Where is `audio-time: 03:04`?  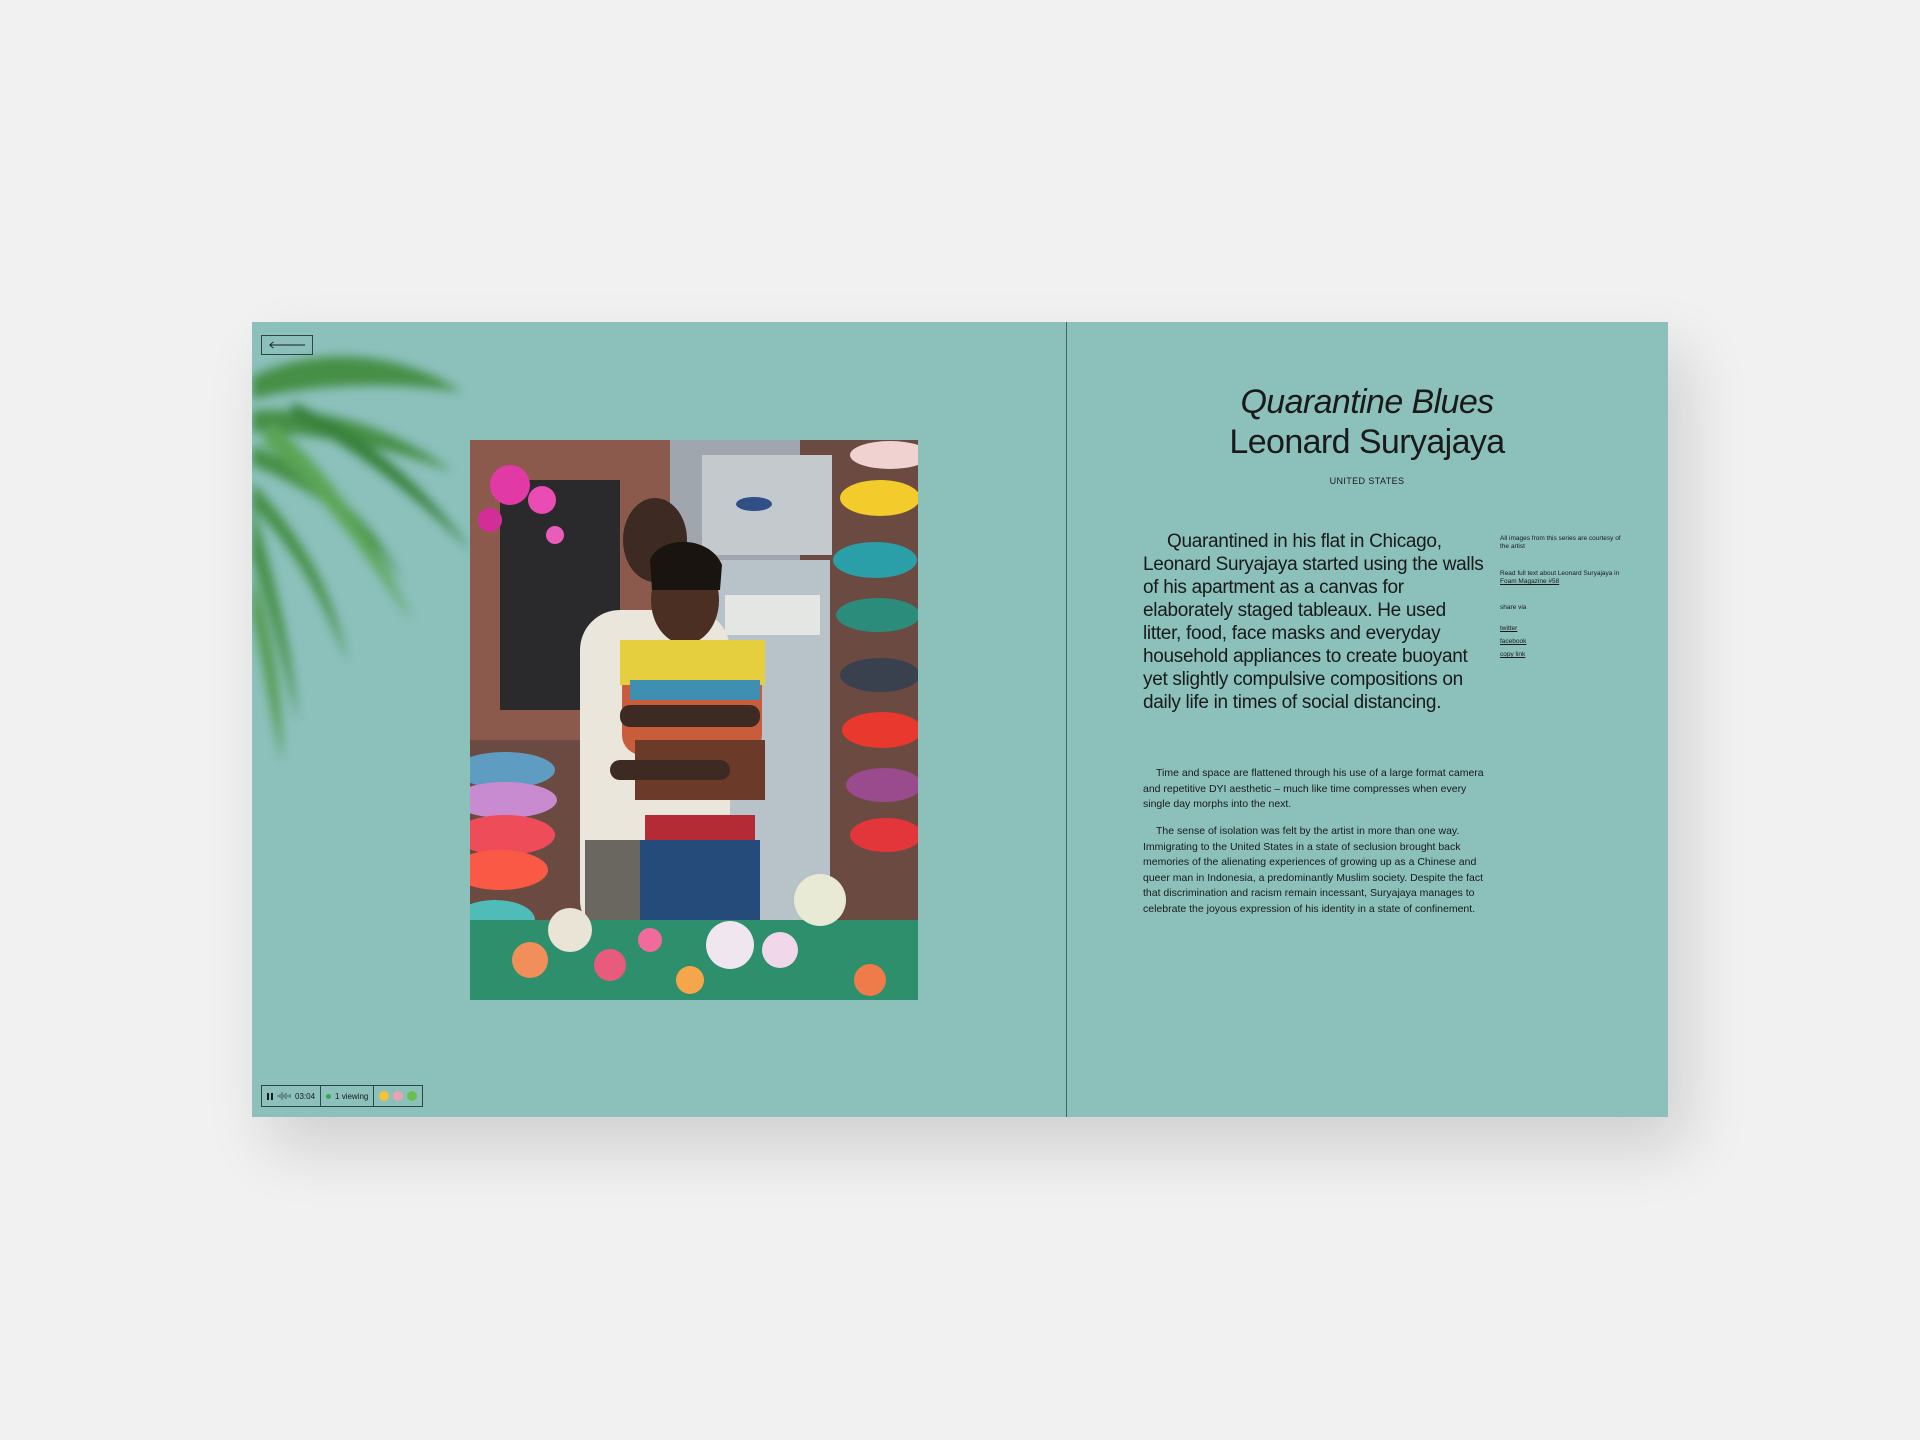
audio-time: 03:04 is located at coordinates (305, 1096).